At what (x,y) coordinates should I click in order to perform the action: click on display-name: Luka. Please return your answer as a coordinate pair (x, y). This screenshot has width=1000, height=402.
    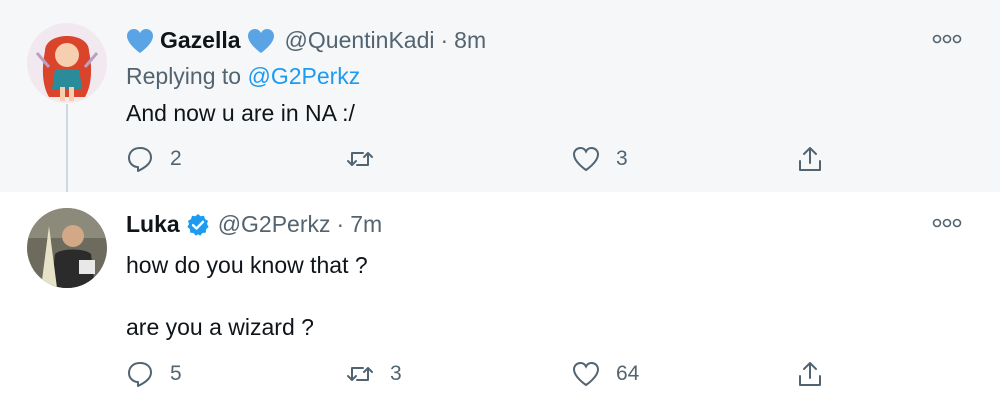
    Looking at the image, I should click on (153, 224).